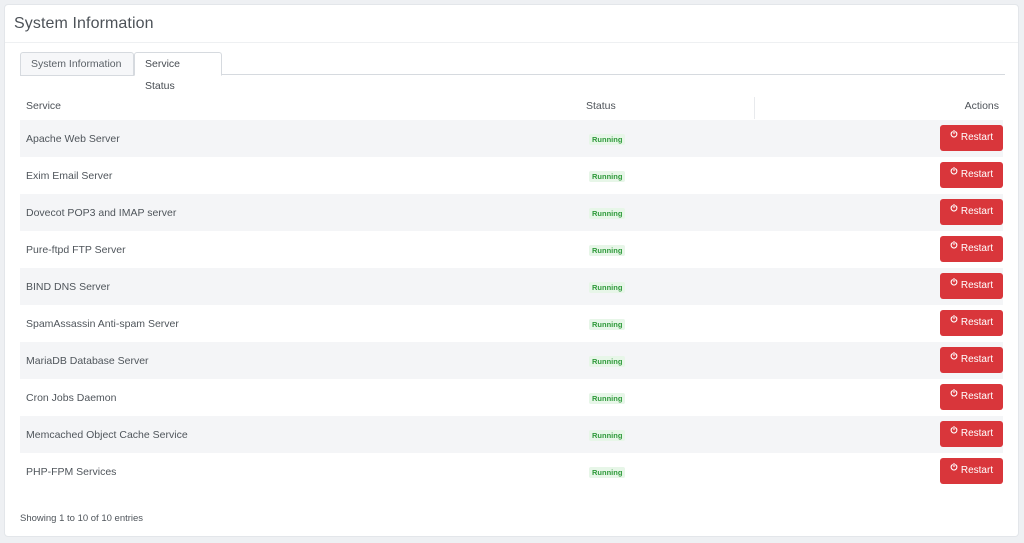 The image size is (1024, 543). I want to click on column-divider, so click(754, 108).